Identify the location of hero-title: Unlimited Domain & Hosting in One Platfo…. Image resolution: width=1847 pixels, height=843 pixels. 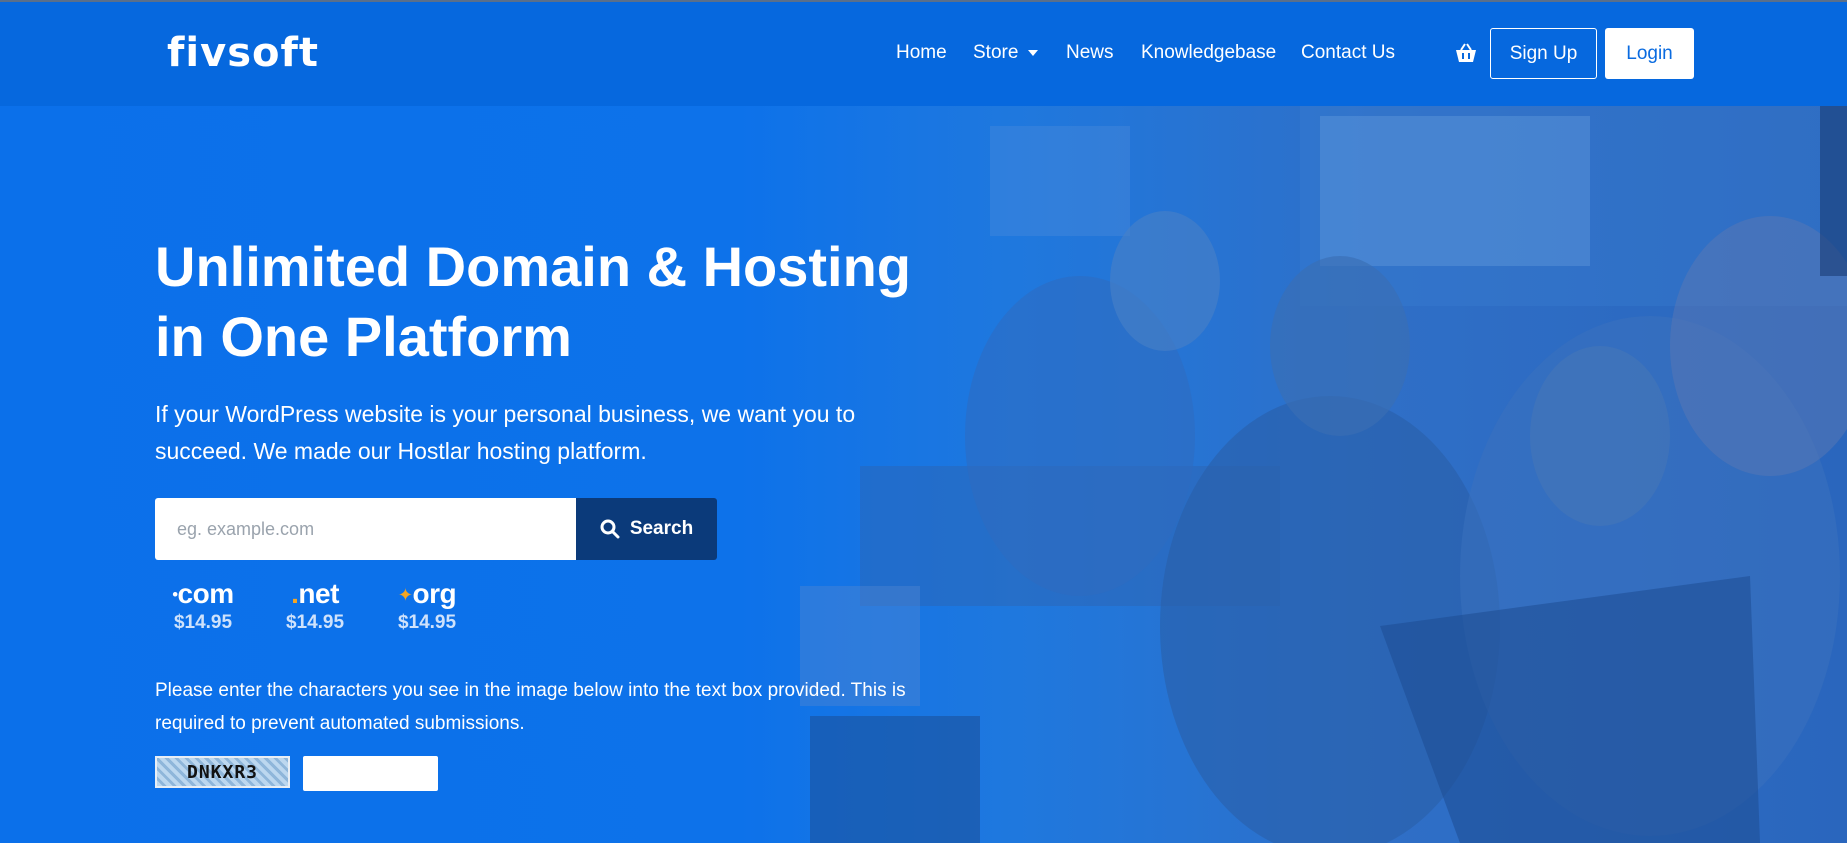
(533, 301).